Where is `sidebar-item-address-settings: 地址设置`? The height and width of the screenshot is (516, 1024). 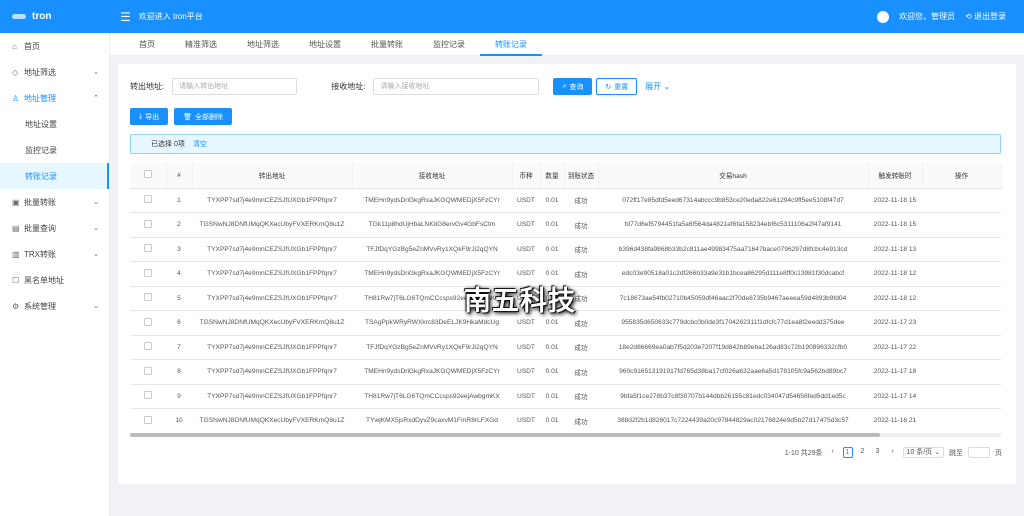 sidebar-item-address-settings: 地址设置 is located at coordinates (54, 124).